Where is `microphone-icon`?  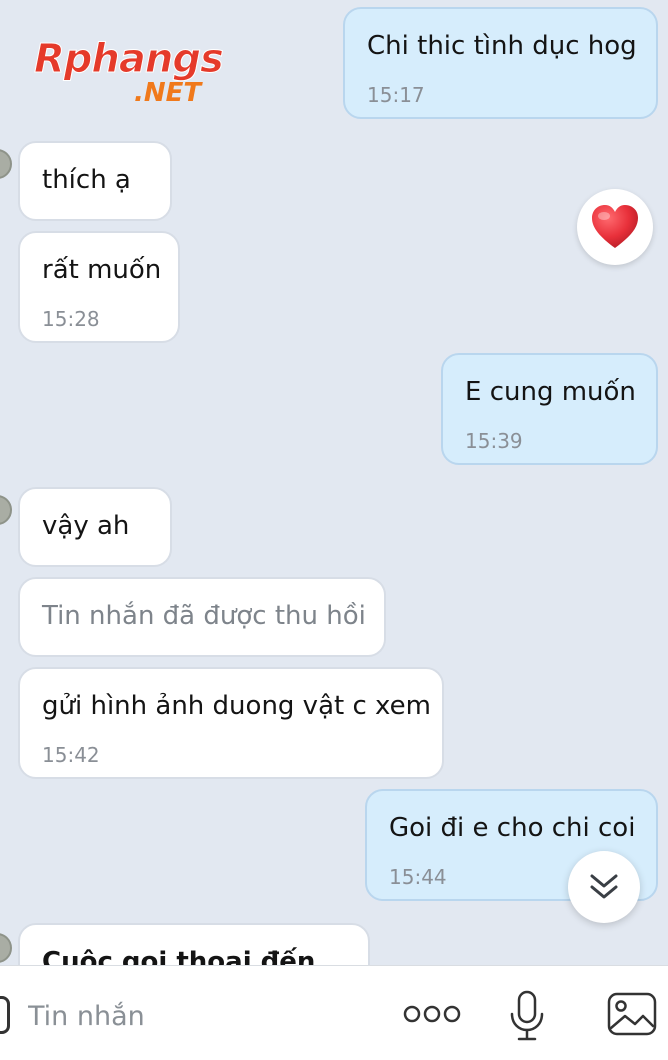
microphone-icon is located at coordinates (527, 1015).